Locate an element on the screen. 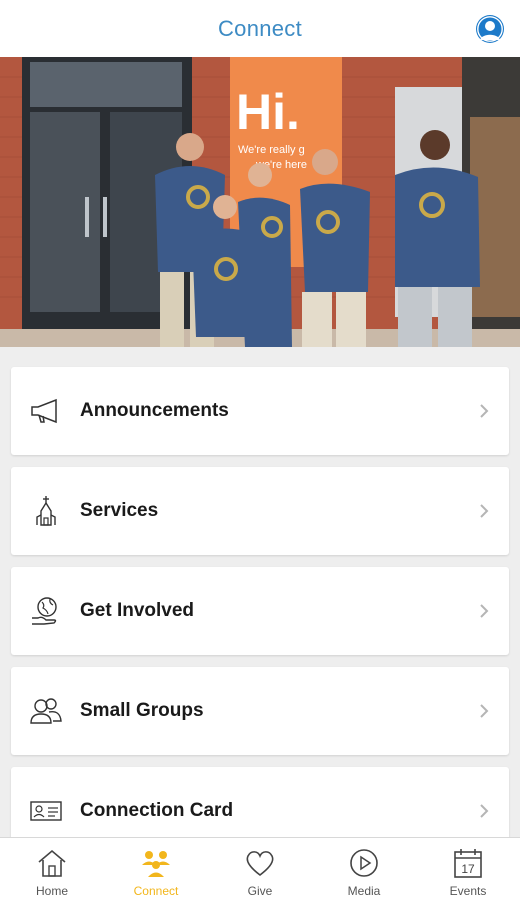  page-title: Connect is located at coordinates (260, 28).